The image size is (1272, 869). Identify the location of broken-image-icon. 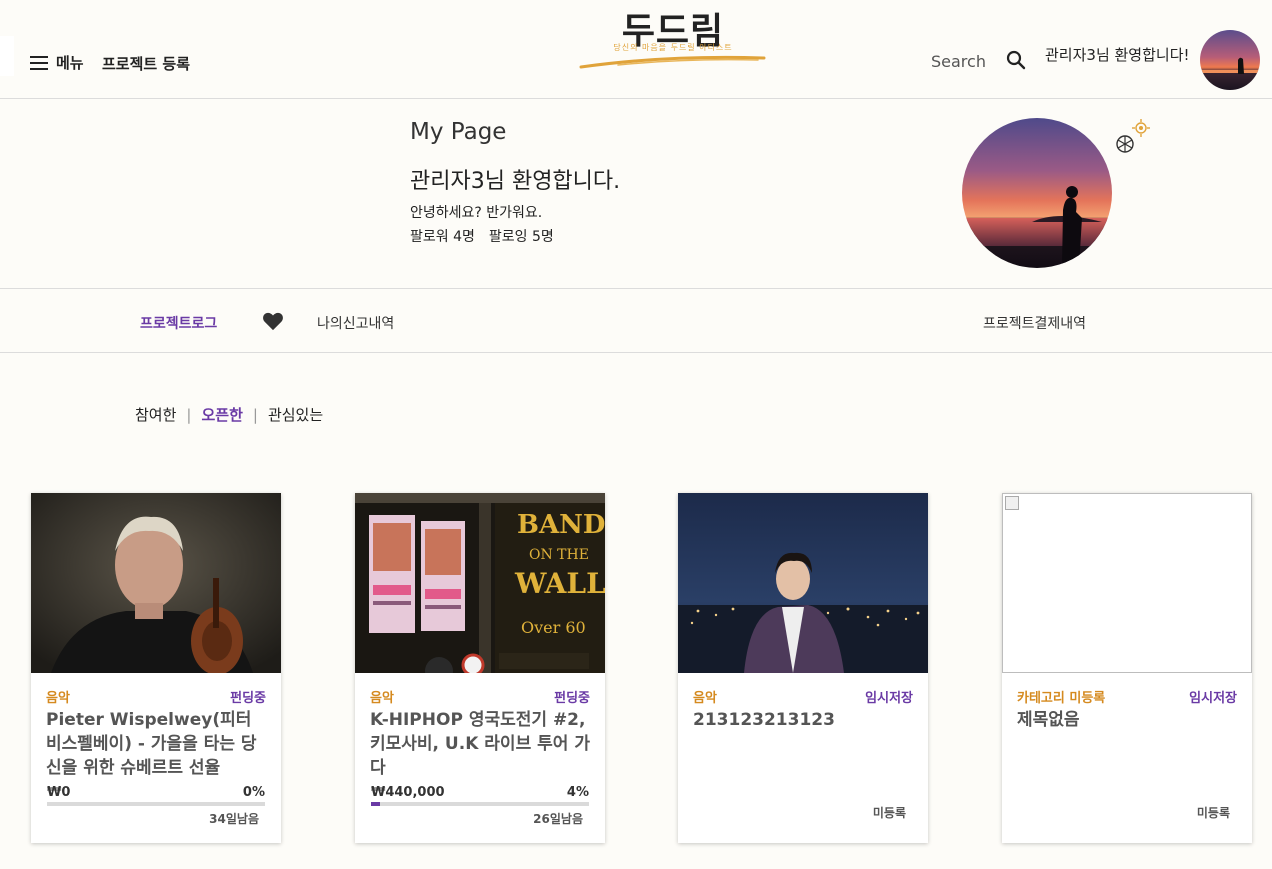
(1012, 503).